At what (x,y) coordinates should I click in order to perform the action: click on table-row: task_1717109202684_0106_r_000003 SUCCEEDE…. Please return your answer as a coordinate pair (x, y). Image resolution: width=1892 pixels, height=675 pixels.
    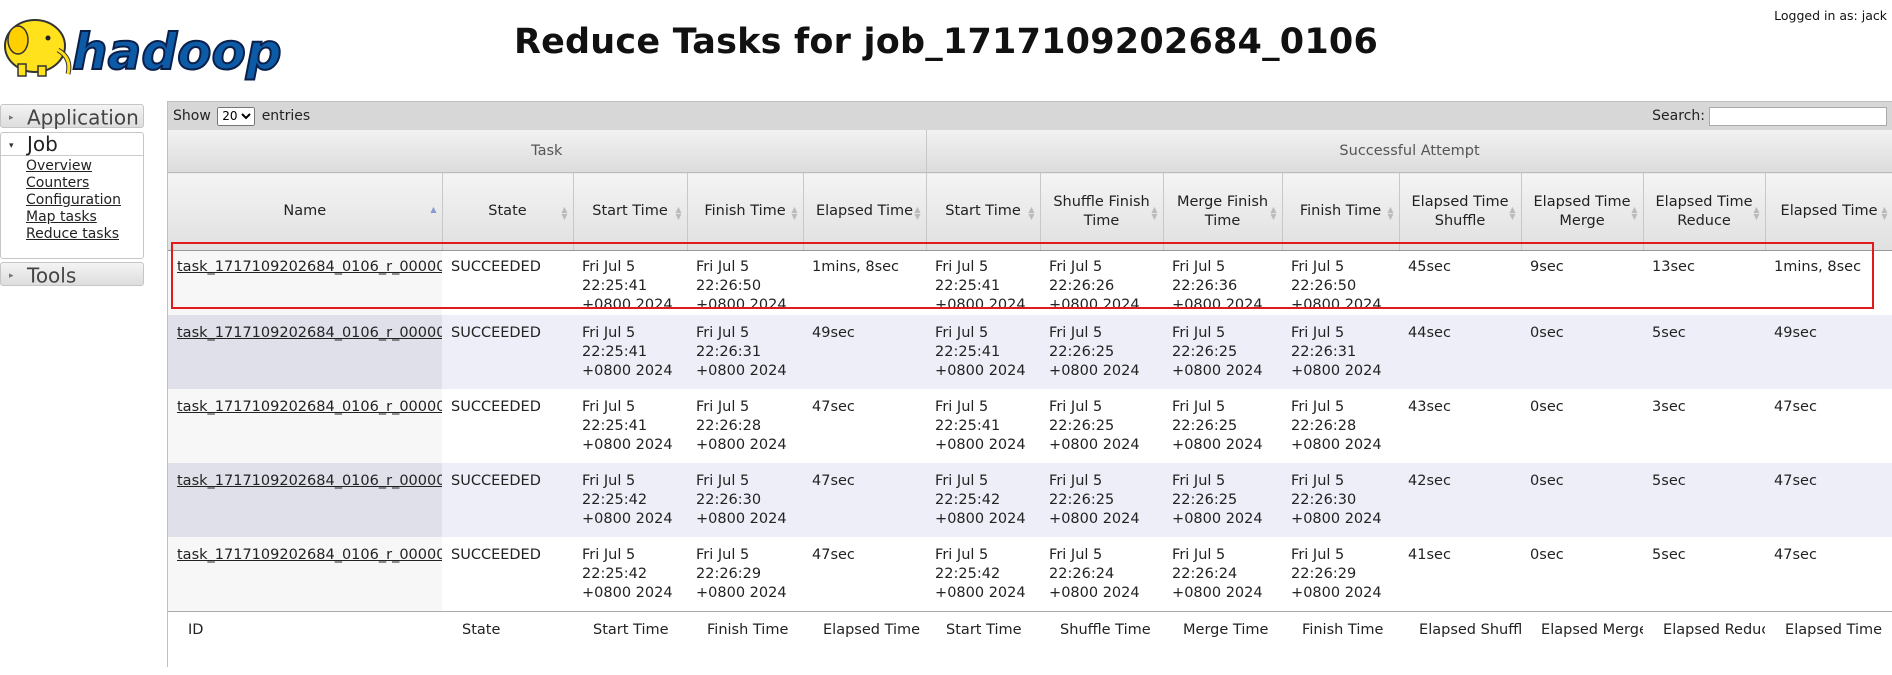
    Looking at the image, I should click on (1030, 500).